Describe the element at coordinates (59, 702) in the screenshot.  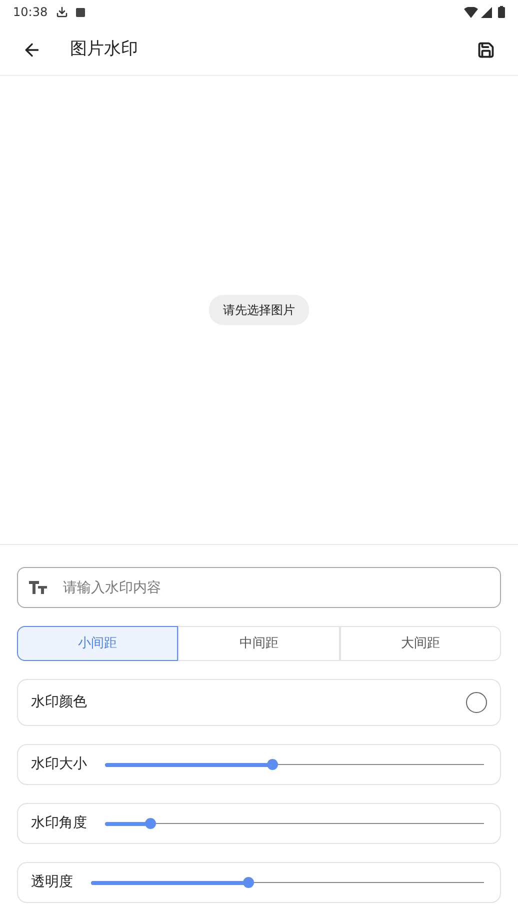
I see `color-label: 水印颜色` at that location.